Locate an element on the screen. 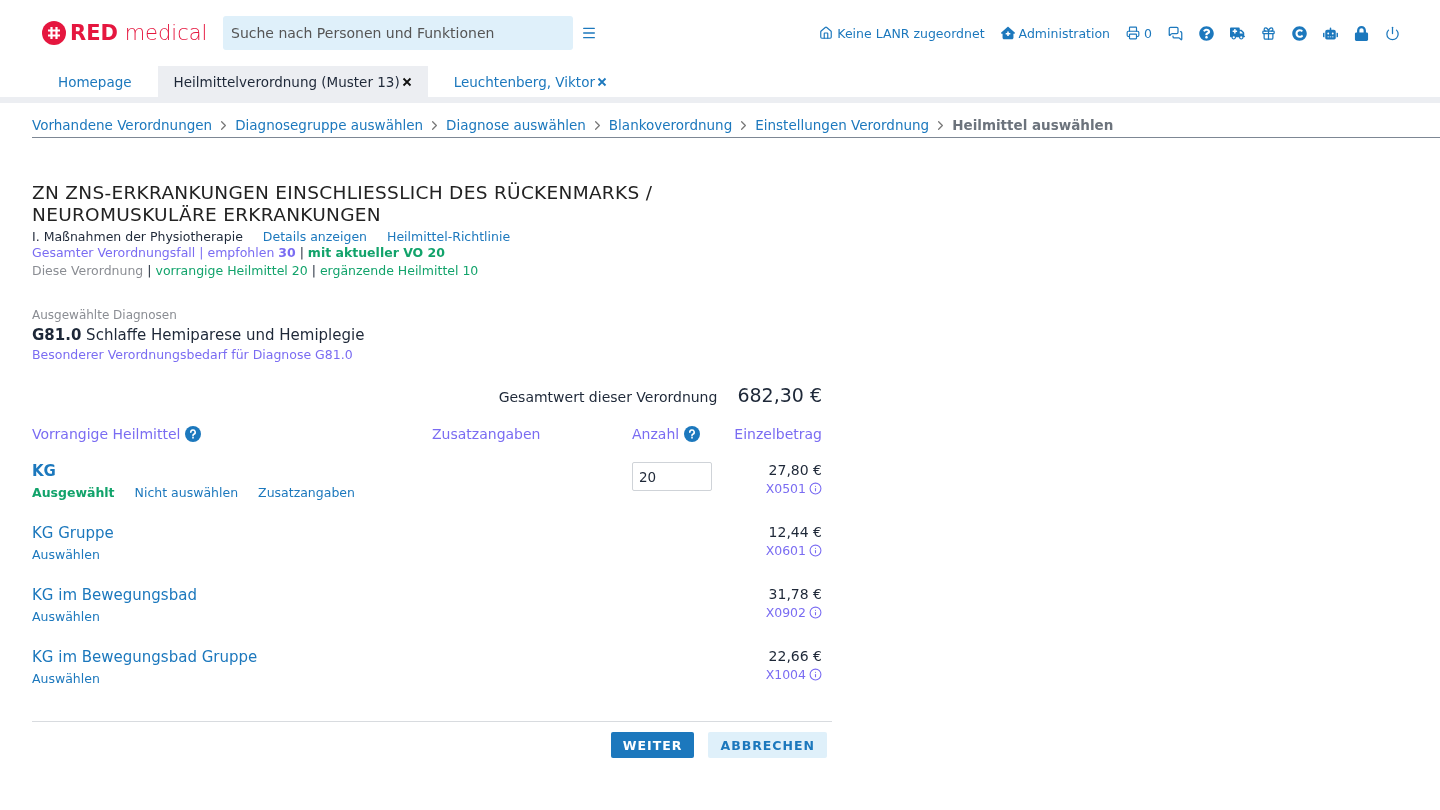  remedy-name: KG Gruppe is located at coordinates (73, 533).